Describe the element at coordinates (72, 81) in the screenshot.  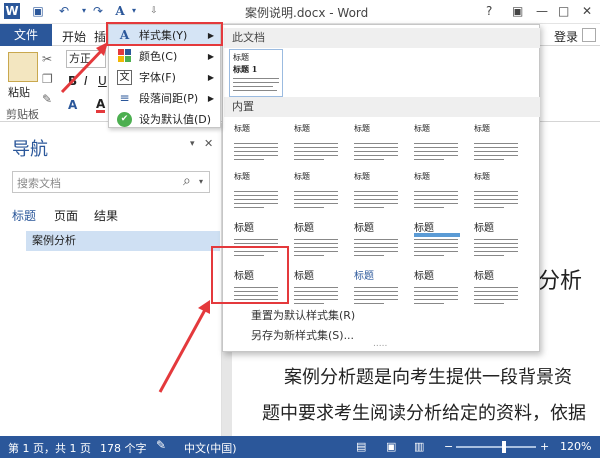
I see `bold-button: B` at that location.